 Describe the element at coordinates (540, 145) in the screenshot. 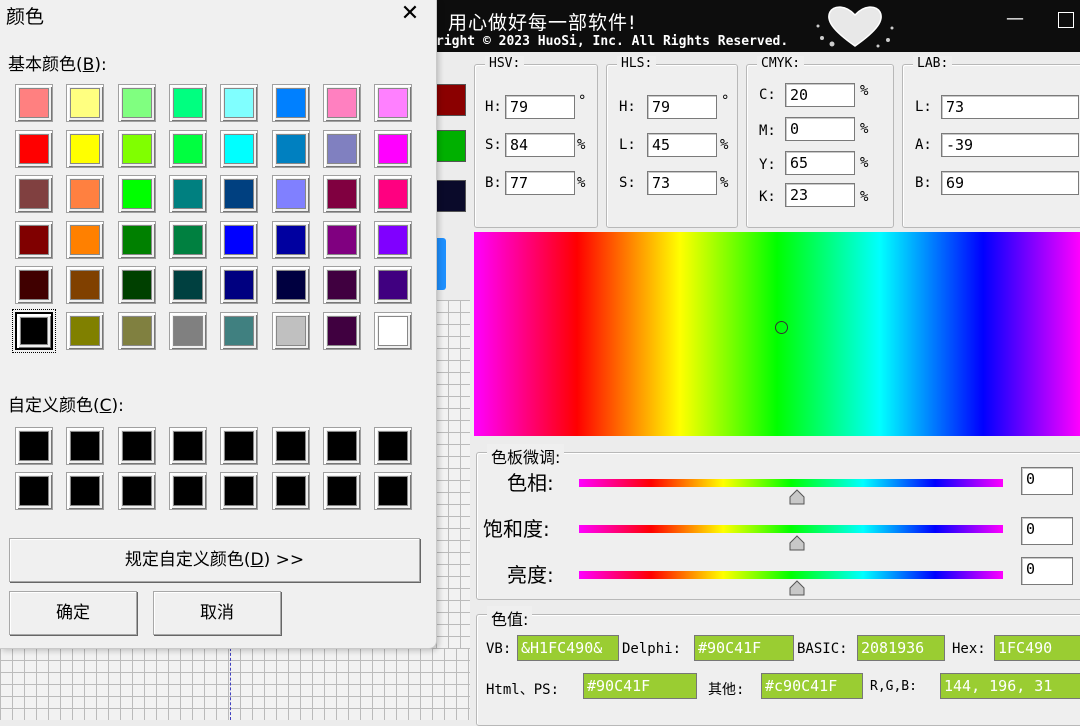

I see `hsv-s-field: 84` at that location.